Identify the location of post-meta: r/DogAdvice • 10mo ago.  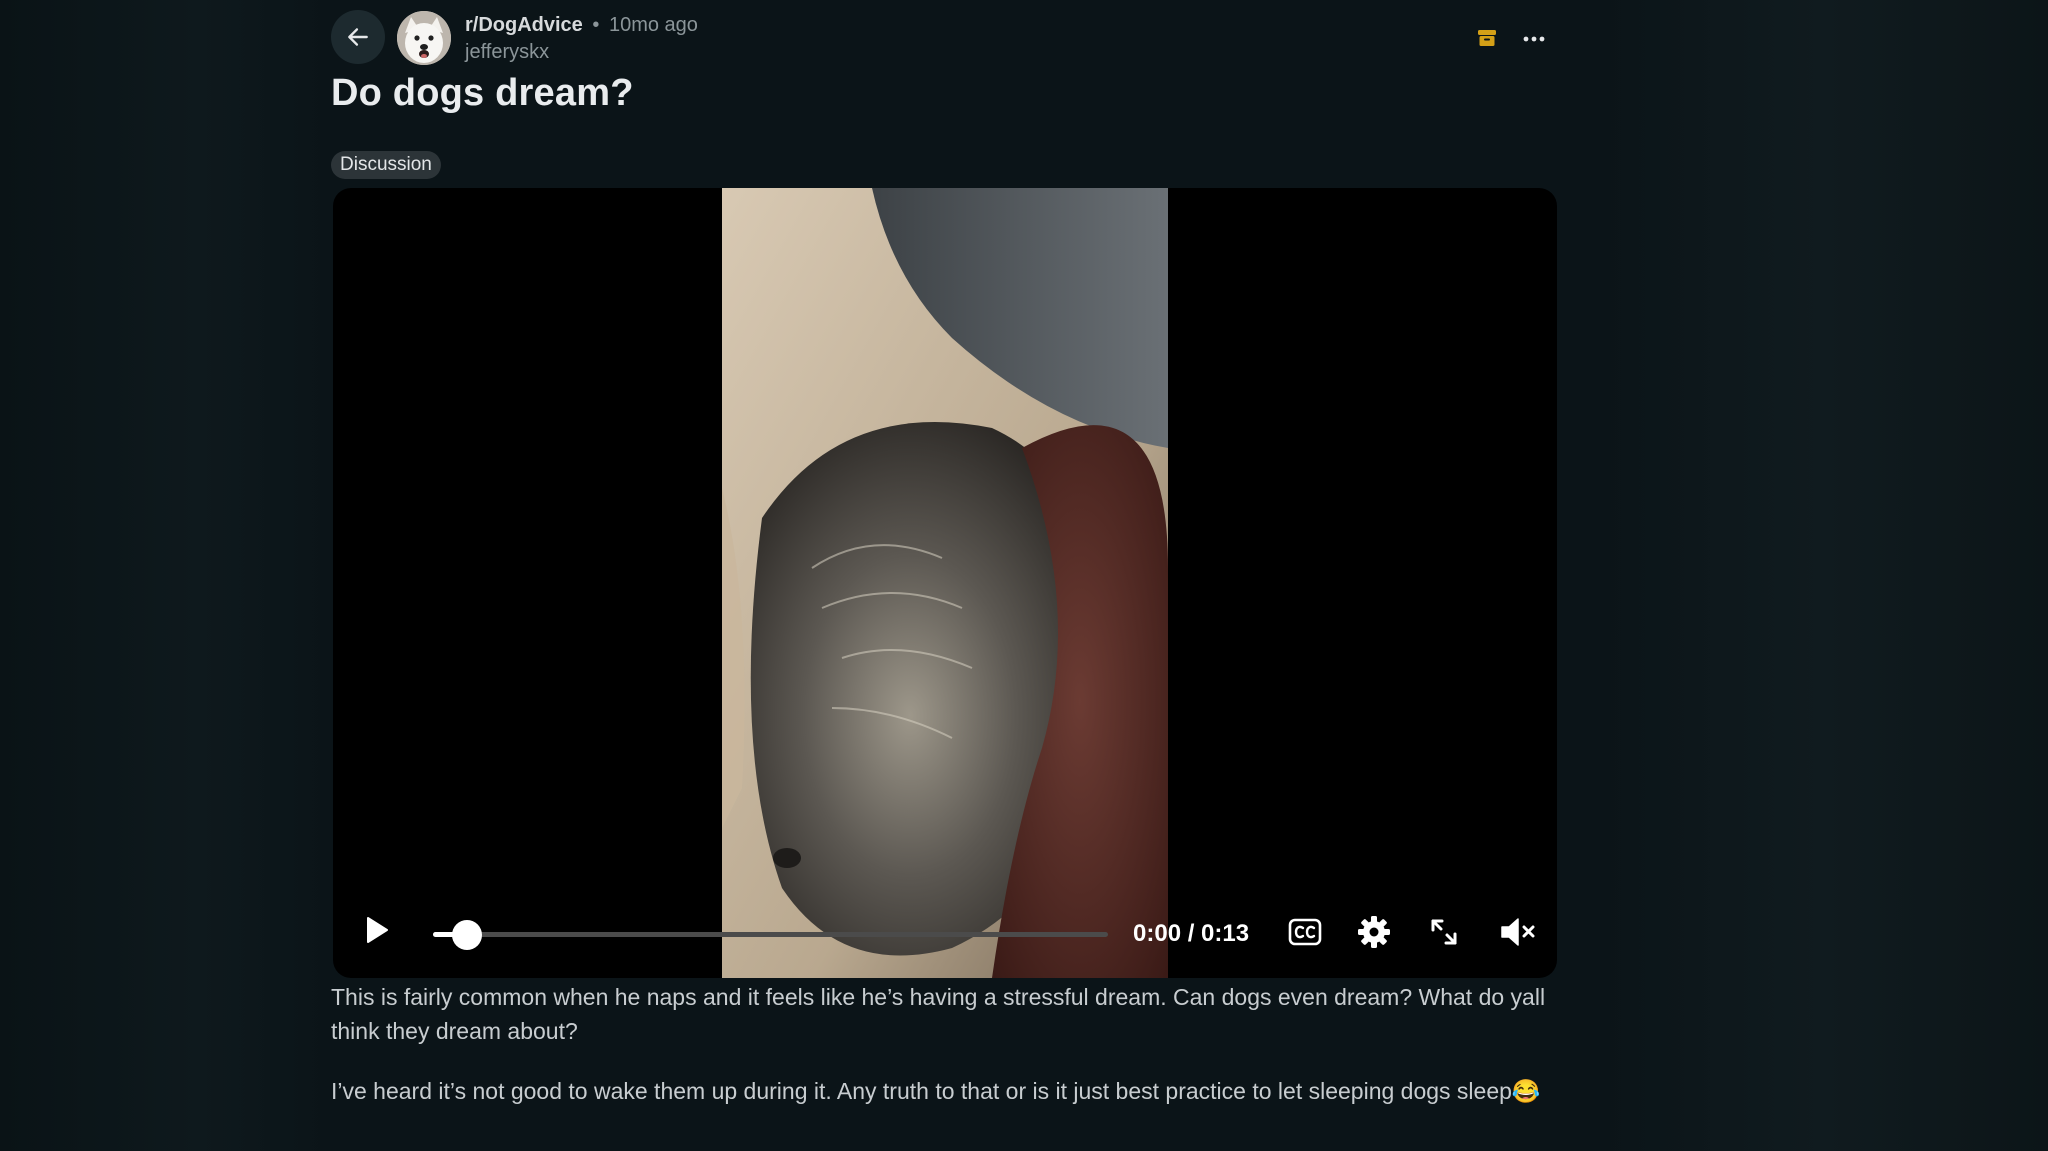
(581, 25).